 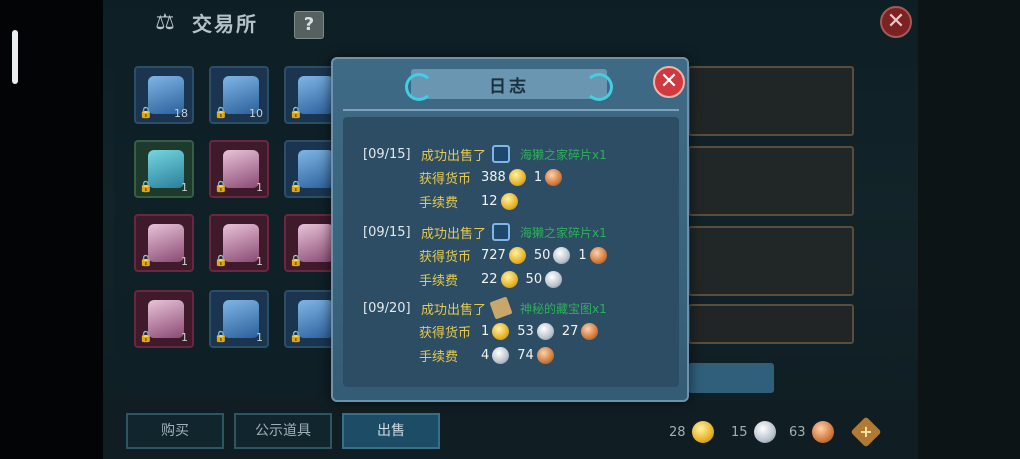 I want to click on earned-row: 获得货币 1 53 27, so click(x=518, y=331).